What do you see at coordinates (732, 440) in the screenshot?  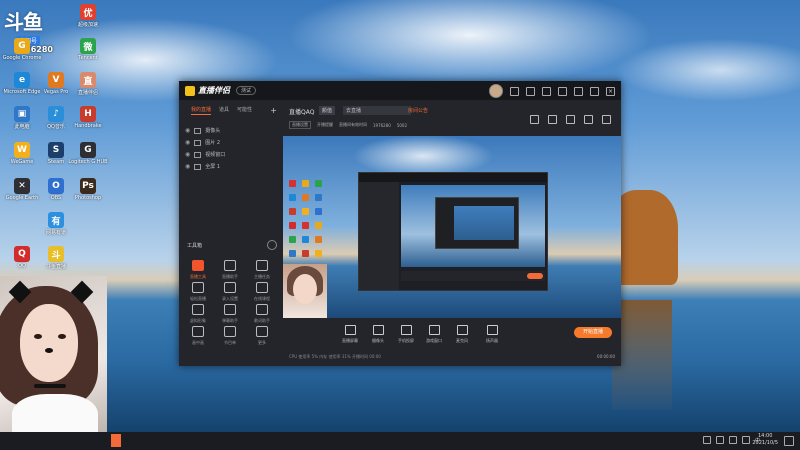 I see `volume-icon` at bounding box center [732, 440].